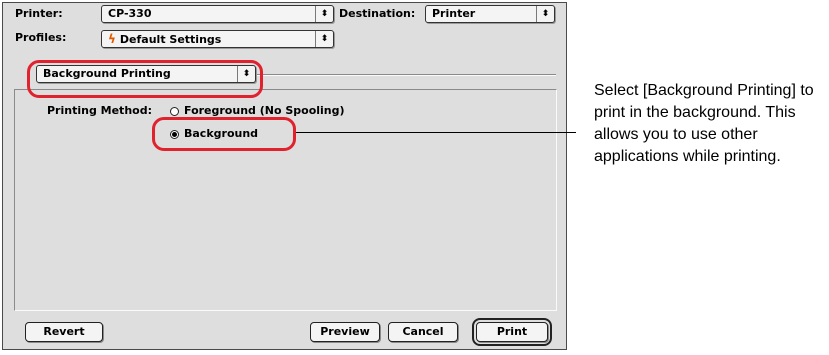 The height and width of the screenshot is (355, 829). Describe the element at coordinates (112, 39) in the screenshot. I see `flame-icon: ϟ` at that location.